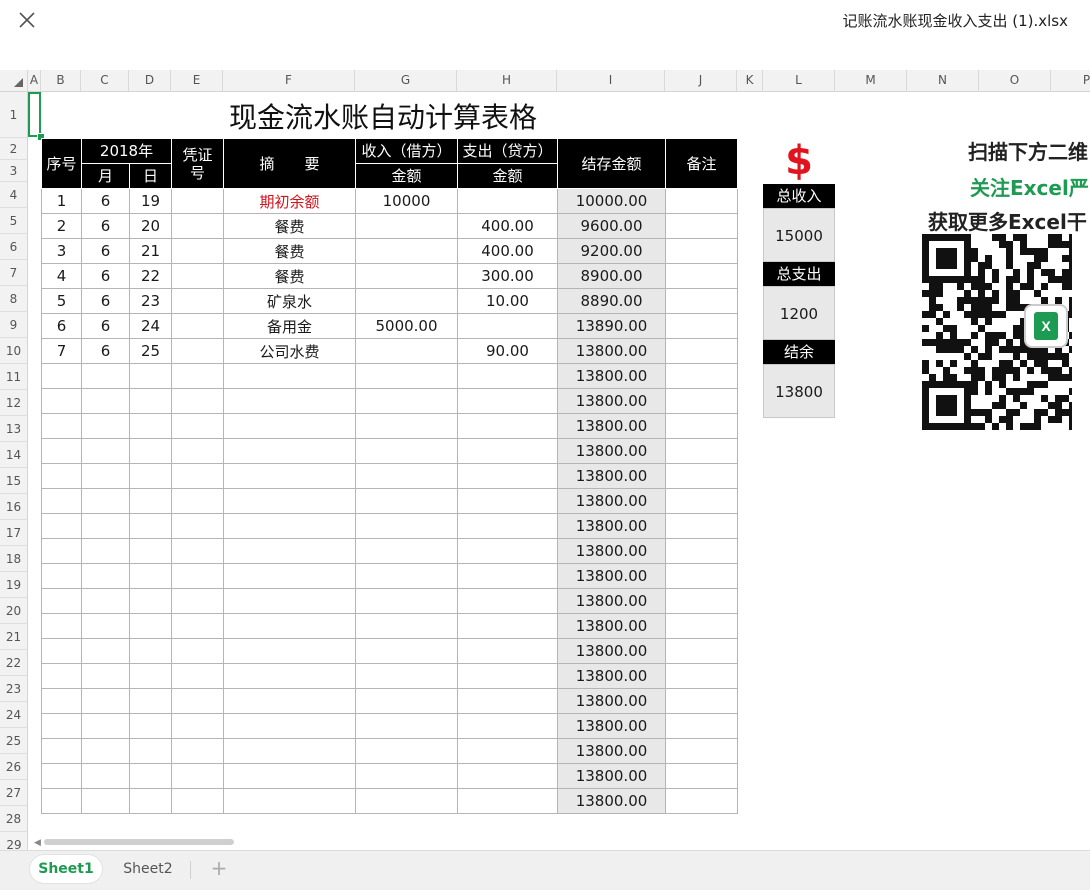 This screenshot has height=890, width=1090. I want to click on cell-seq: 7, so click(61, 351).